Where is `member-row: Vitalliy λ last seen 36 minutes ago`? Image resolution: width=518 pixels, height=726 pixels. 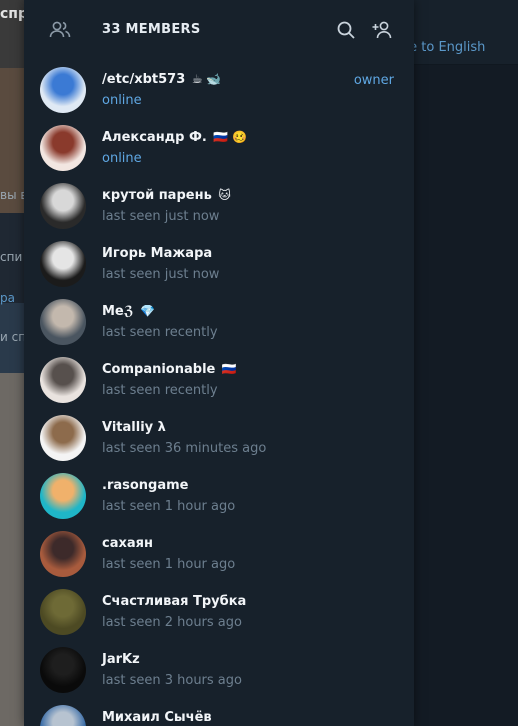 member-row: Vitalliy λ last seen 36 minutes ago is located at coordinates (219, 437).